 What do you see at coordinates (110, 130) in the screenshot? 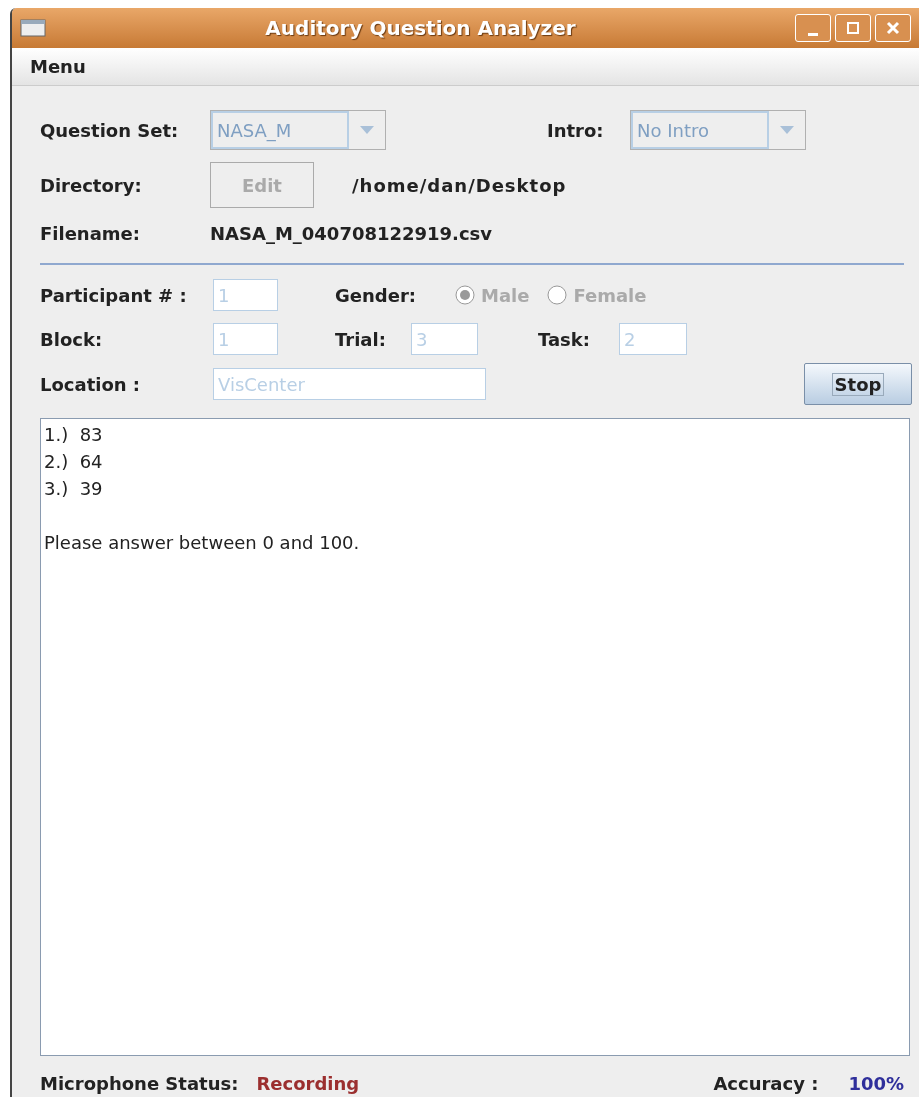
I see `field-label: Question Set:` at bounding box center [110, 130].